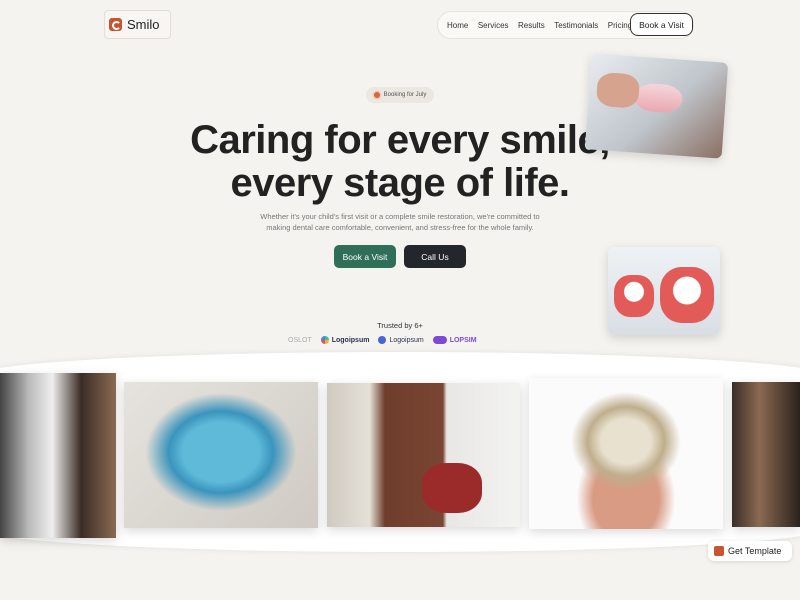 Image resolution: width=800 pixels, height=600 pixels. I want to click on nav-testimonials: Testimonials, so click(576, 25).